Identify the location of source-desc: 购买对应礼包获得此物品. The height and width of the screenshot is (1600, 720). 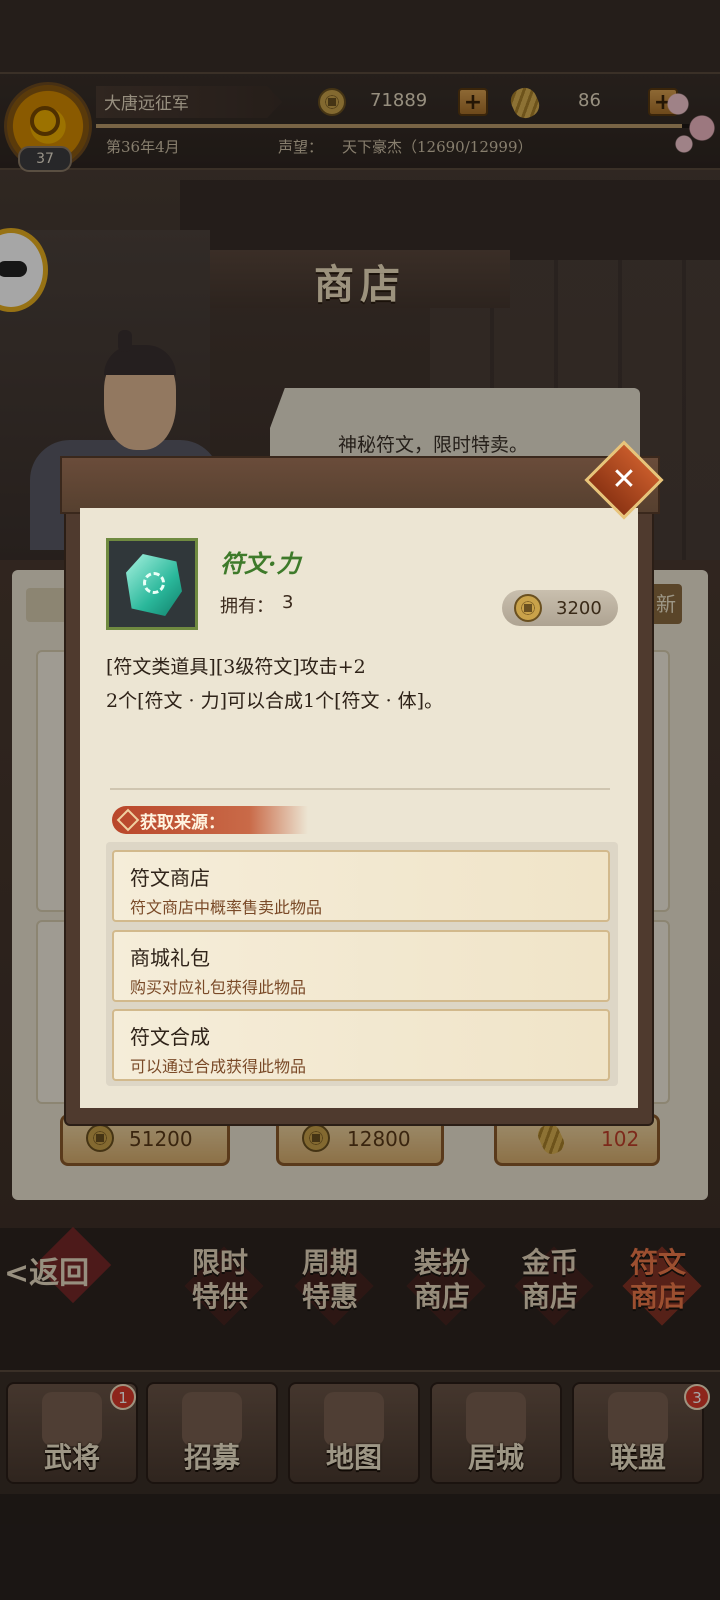
(218, 987).